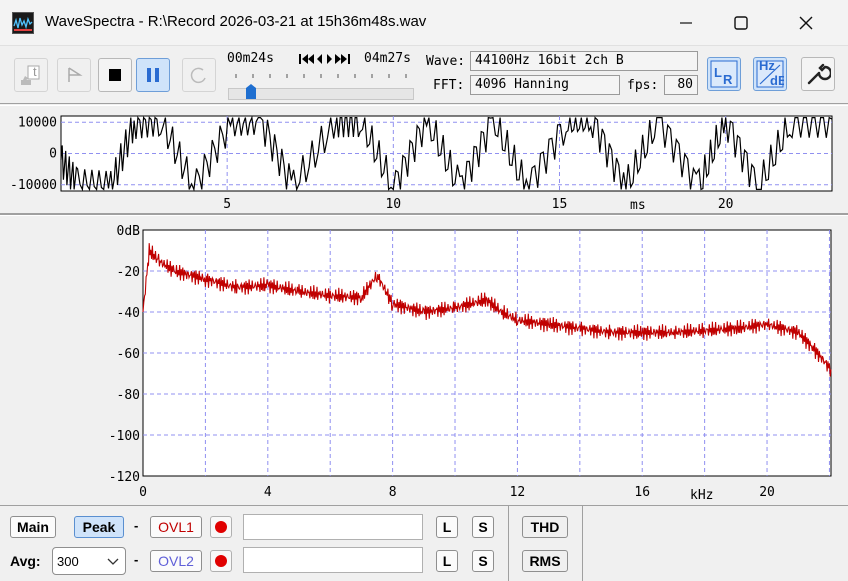  I want to click on spectrum-y-tick: -100, so click(124, 436).